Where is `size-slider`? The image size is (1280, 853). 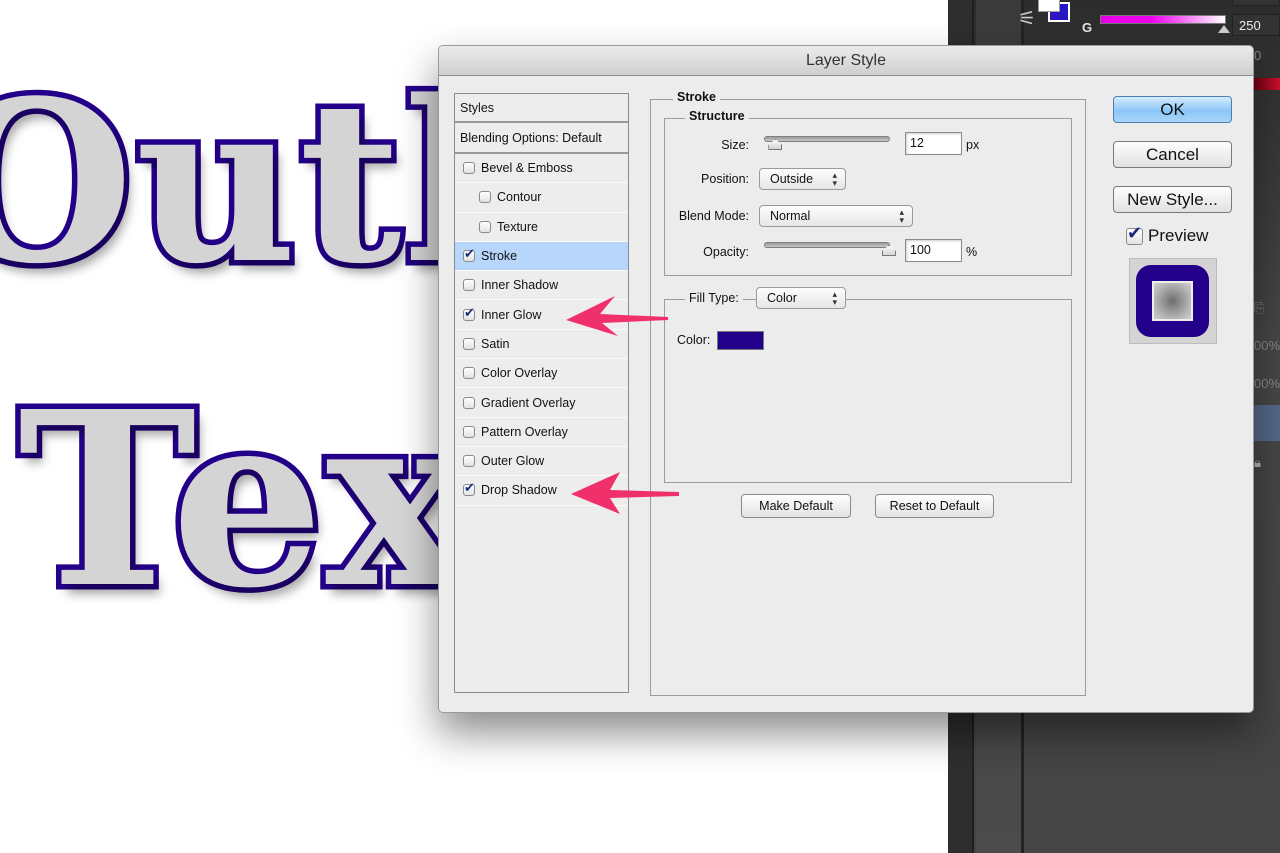 size-slider is located at coordinates (827, 139).